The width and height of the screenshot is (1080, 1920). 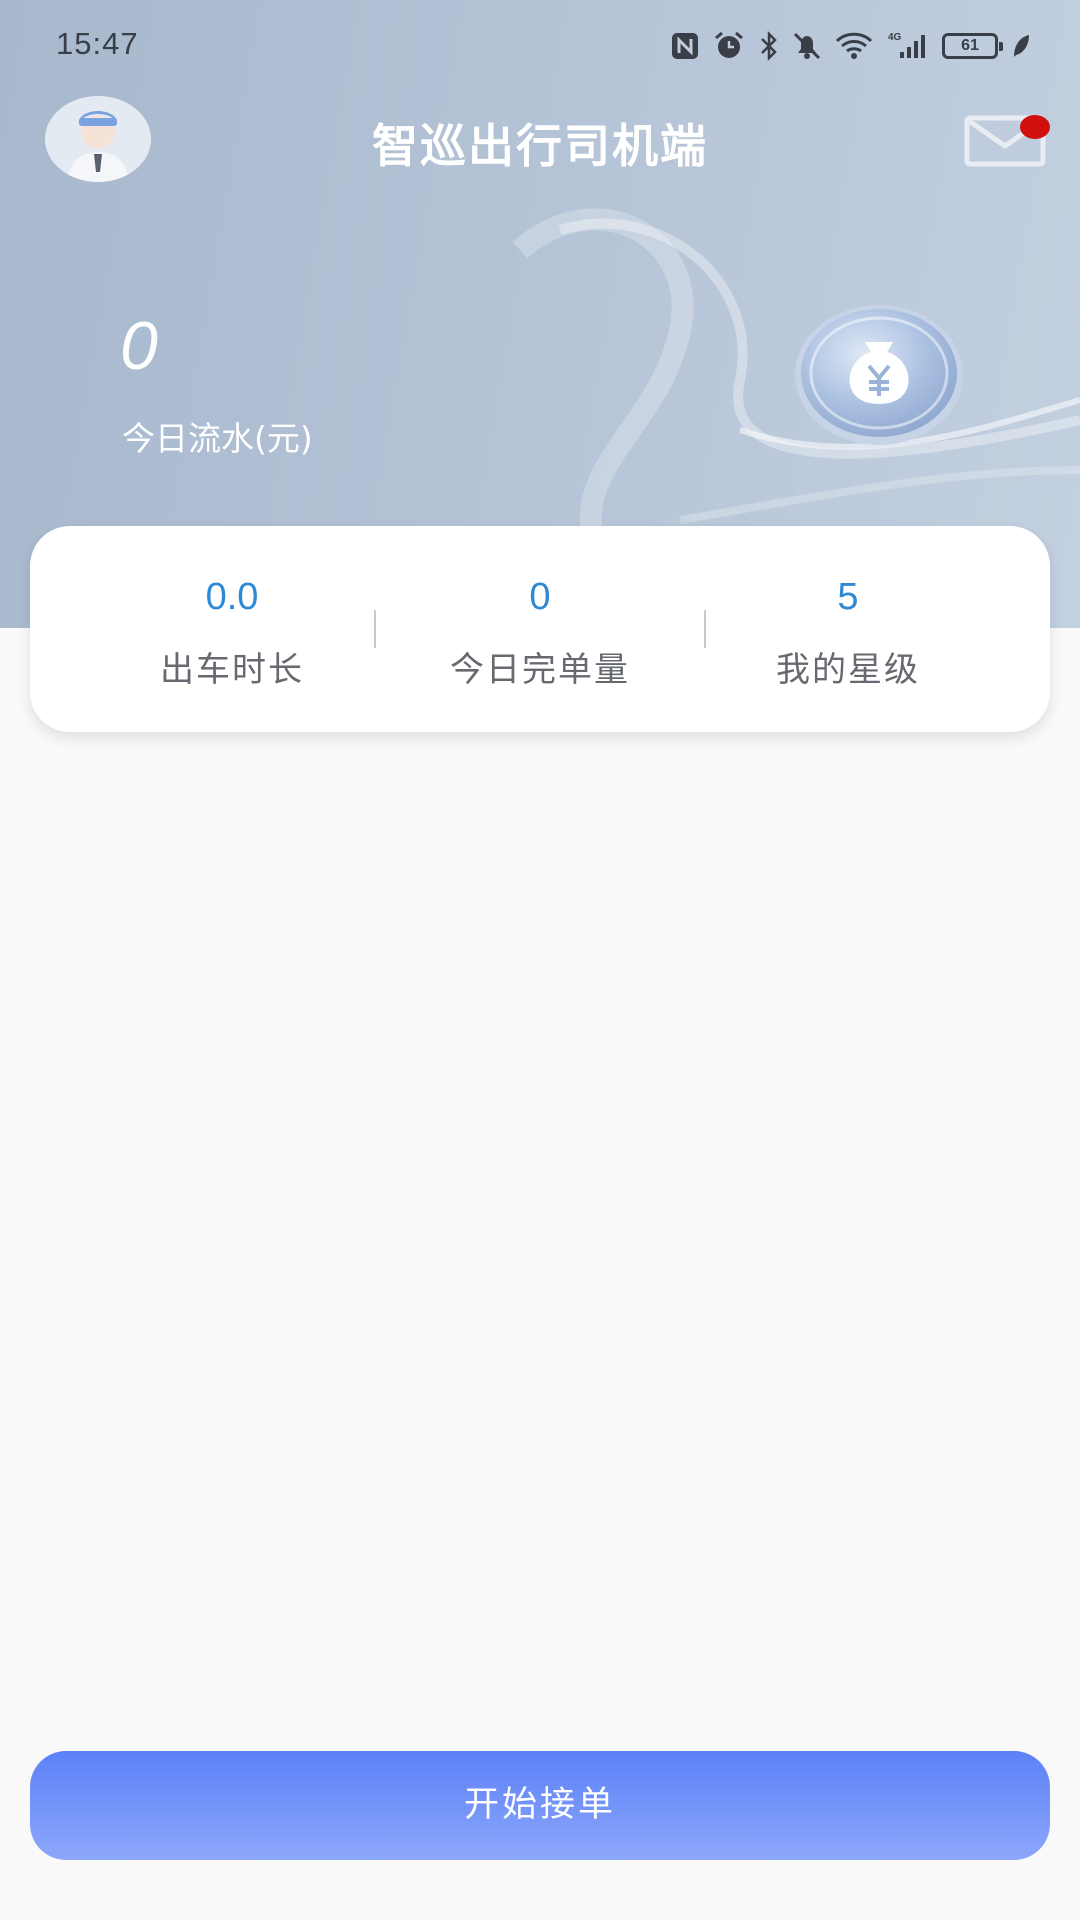 What do you see at coordinates (375, 629) in the screenshot?
I see `stat-divider` at bounding box center [375, 629].